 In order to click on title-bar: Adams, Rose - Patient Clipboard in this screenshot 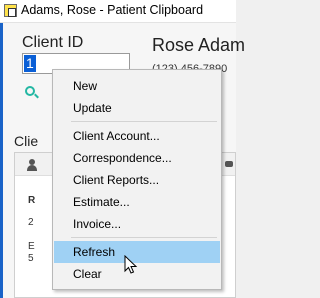, I will do `click(118, 11)`.